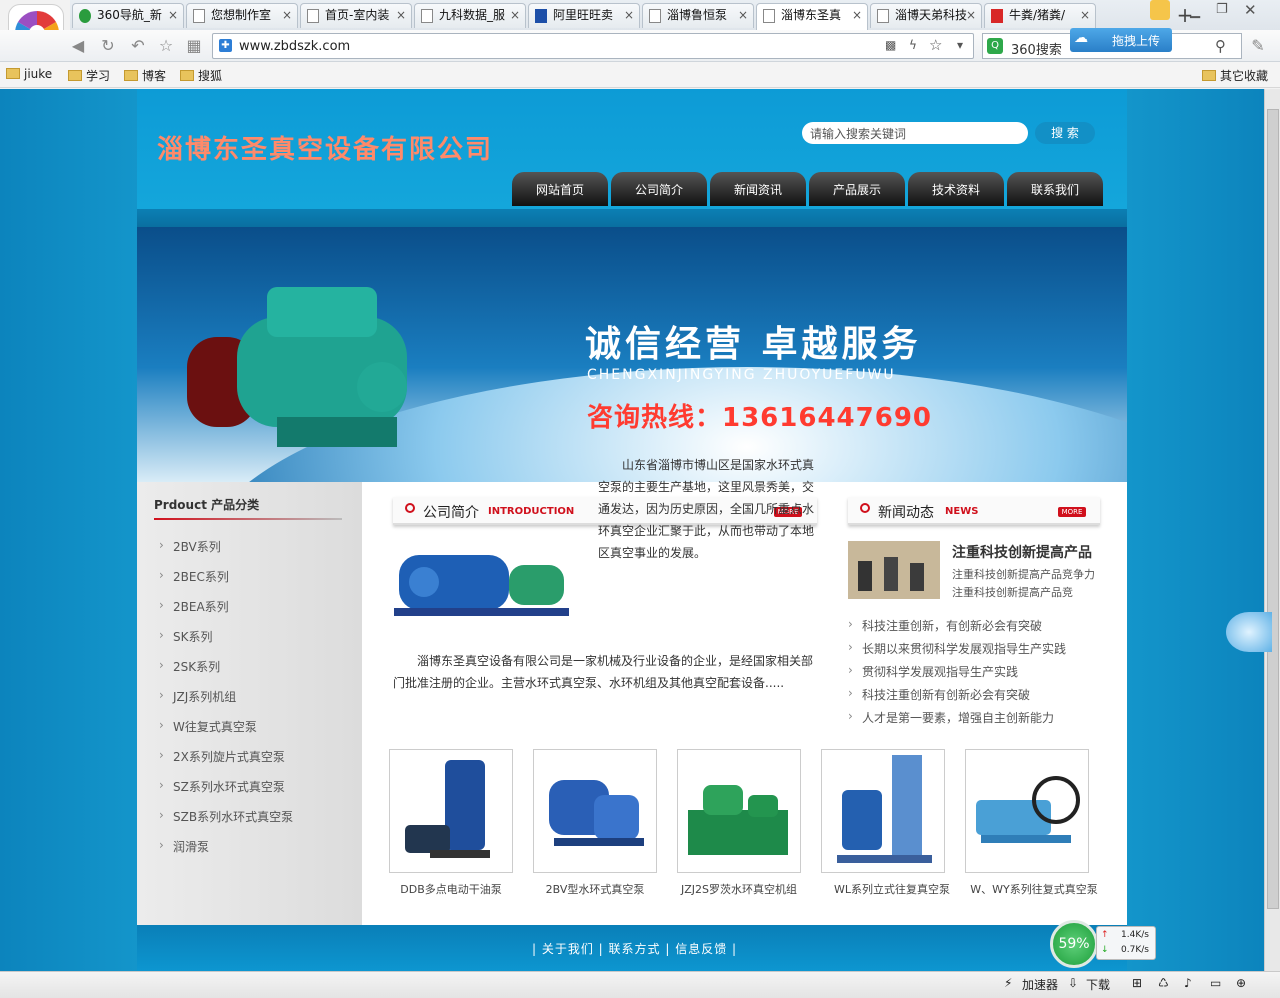 The image size is (1280, 998). I want to click on news-feature-title: 注重科技创新提高产品, so click(1022, 552).